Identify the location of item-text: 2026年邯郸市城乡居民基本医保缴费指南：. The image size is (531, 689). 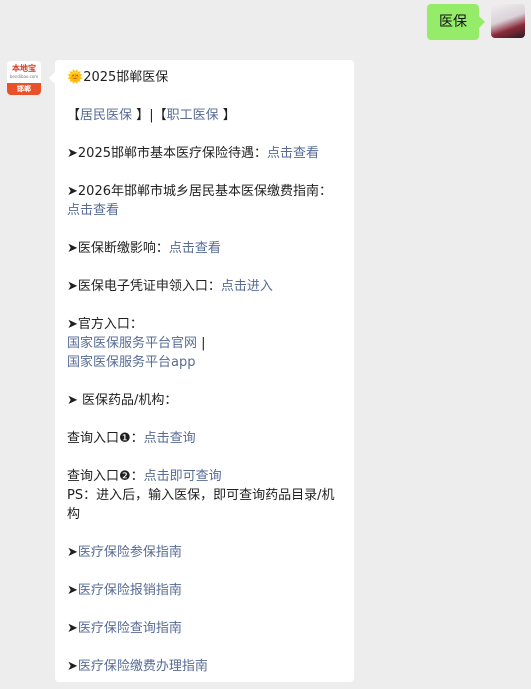
(204, 191).